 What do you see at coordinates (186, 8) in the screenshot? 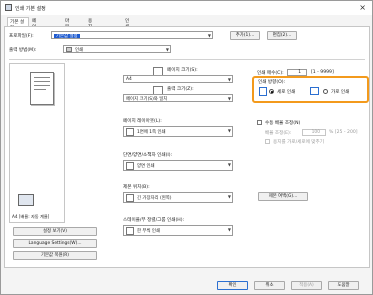
I see `title-bar: 인쇄 기본 설정 ×` at bounding box center [186, 8].